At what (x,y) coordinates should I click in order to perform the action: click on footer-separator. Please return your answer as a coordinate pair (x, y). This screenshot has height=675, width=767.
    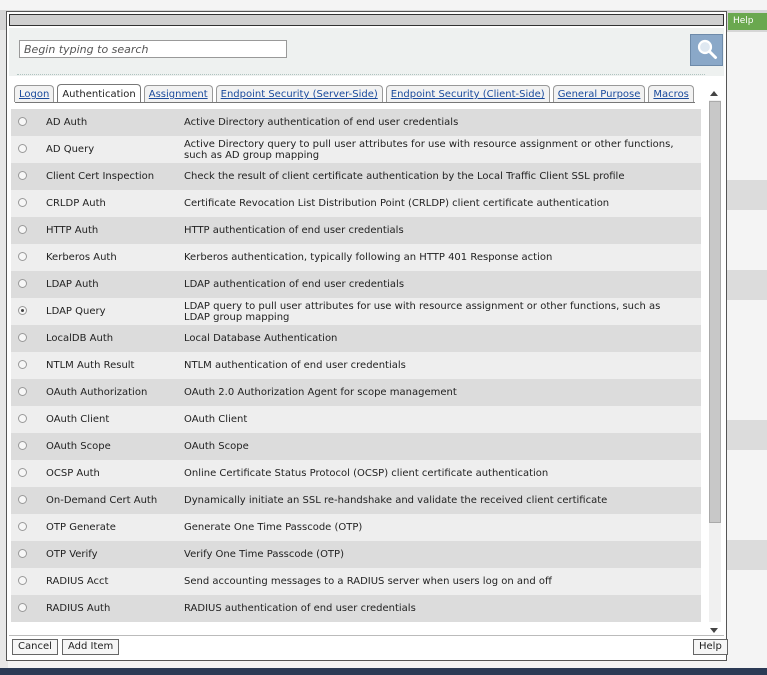
    Looking at the image, I should click on (366, 635).